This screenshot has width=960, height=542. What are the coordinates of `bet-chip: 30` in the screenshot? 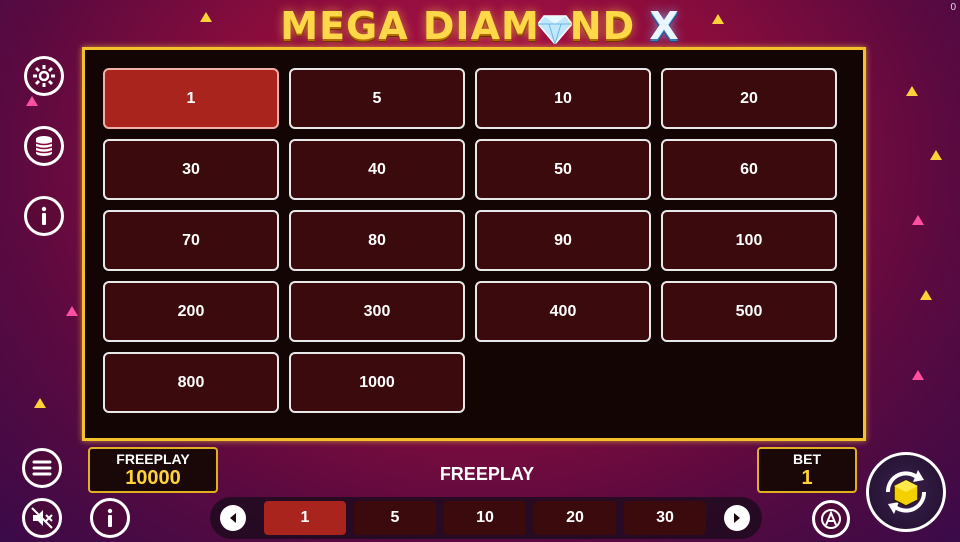 It's located at (665, 518).